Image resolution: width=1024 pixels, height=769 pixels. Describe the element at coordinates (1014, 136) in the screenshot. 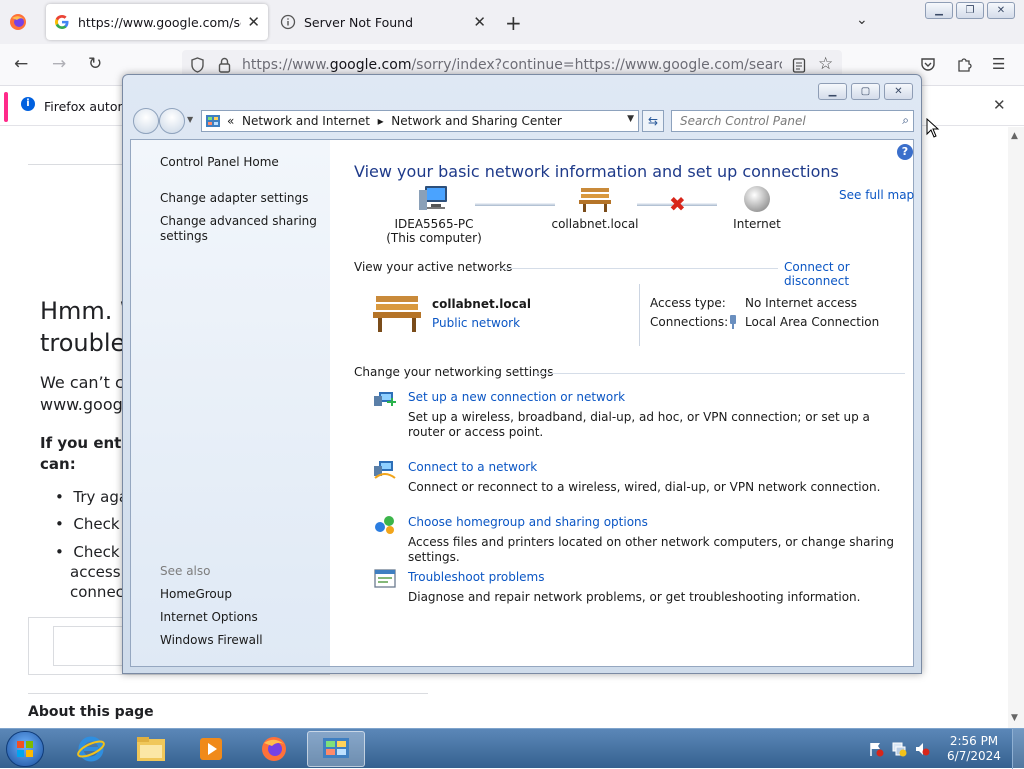

I see `scroll-up-arrow-icon: ▲` at that location.